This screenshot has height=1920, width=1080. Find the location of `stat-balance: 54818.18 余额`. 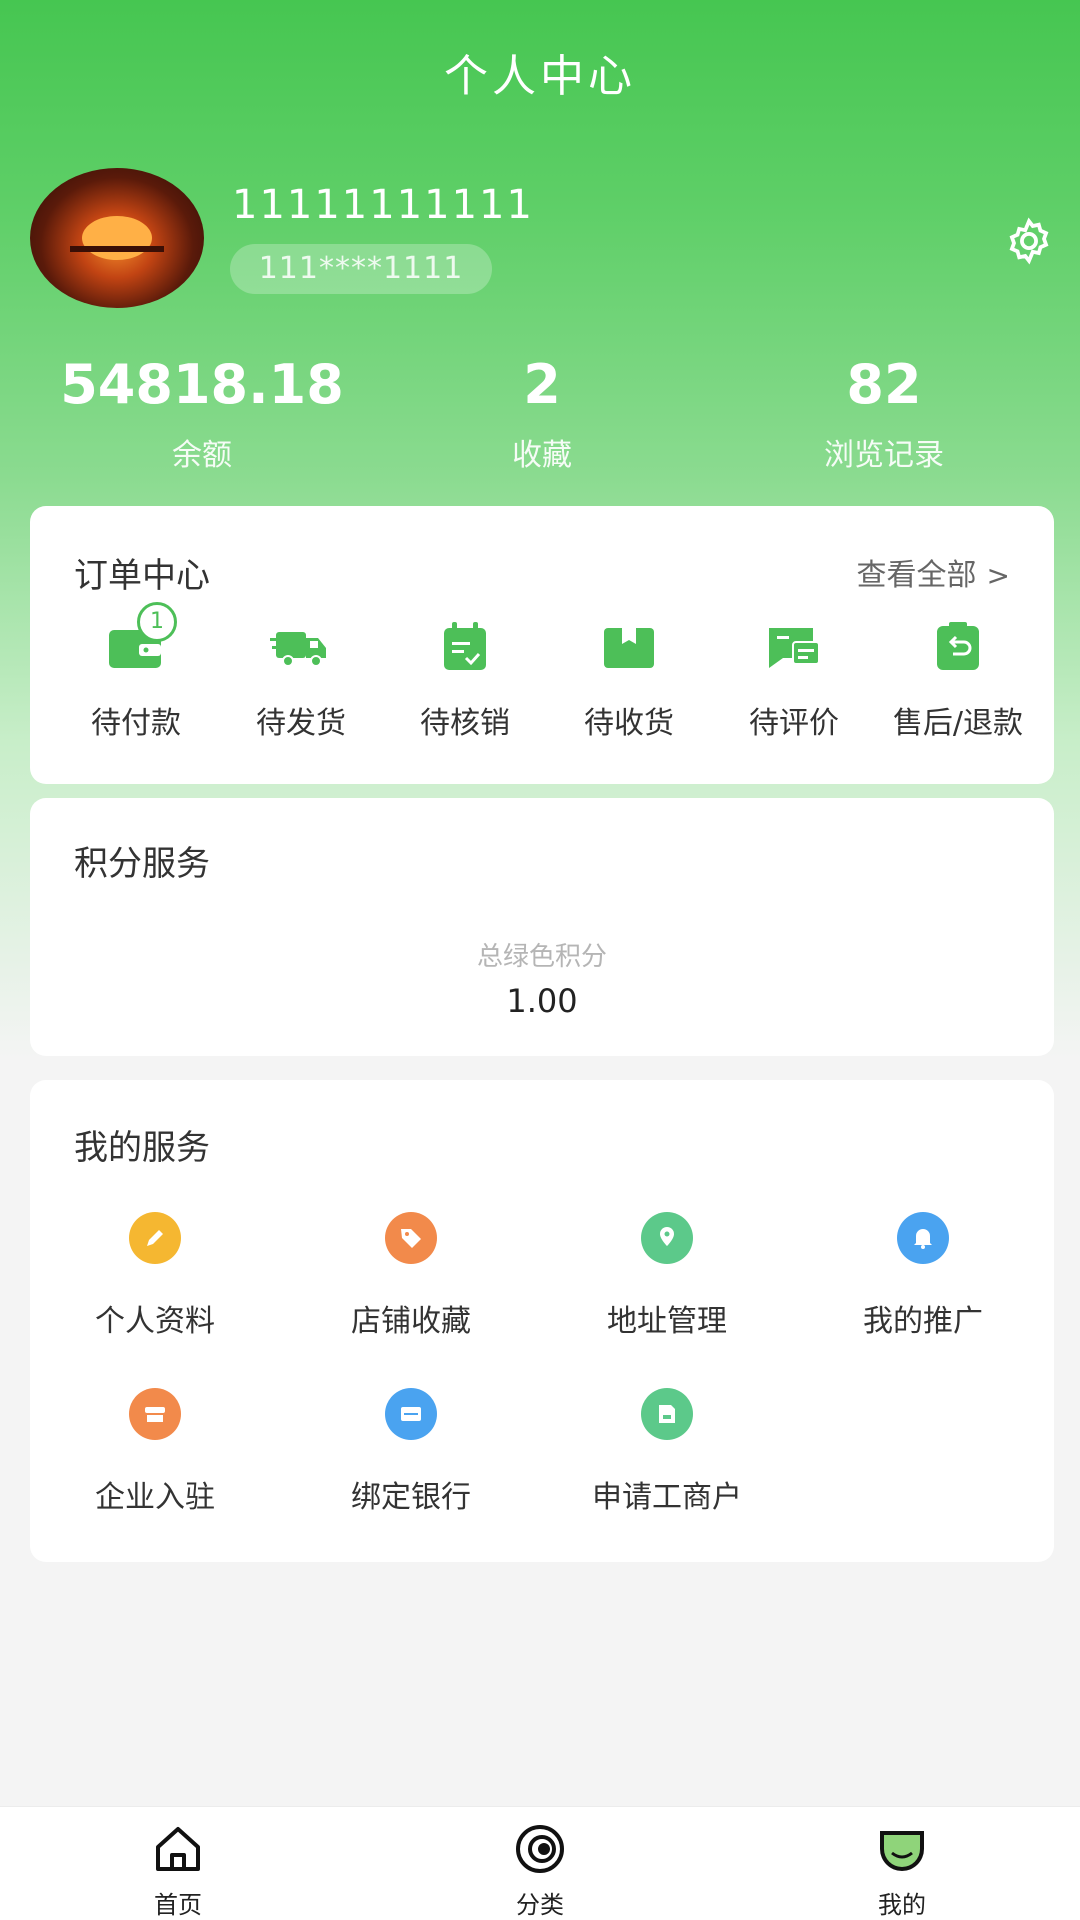

stat-balance: 54818.18 余额 is located at coordinates (202, 412).